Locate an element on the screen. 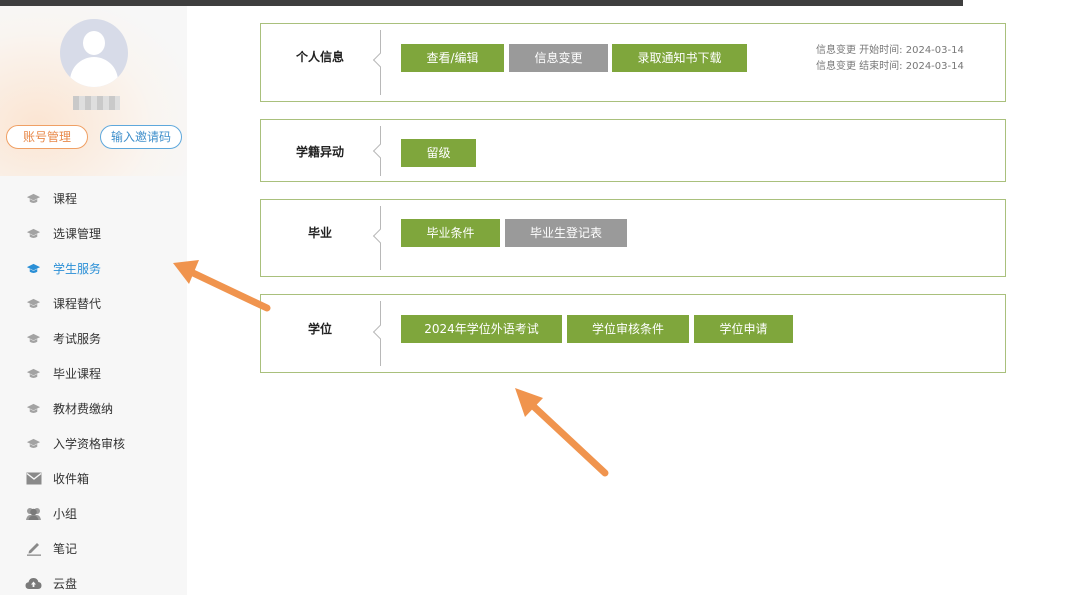 The height and width of the screenshot is (595, 1080). username-blurred is located at coordinates (96, 103).